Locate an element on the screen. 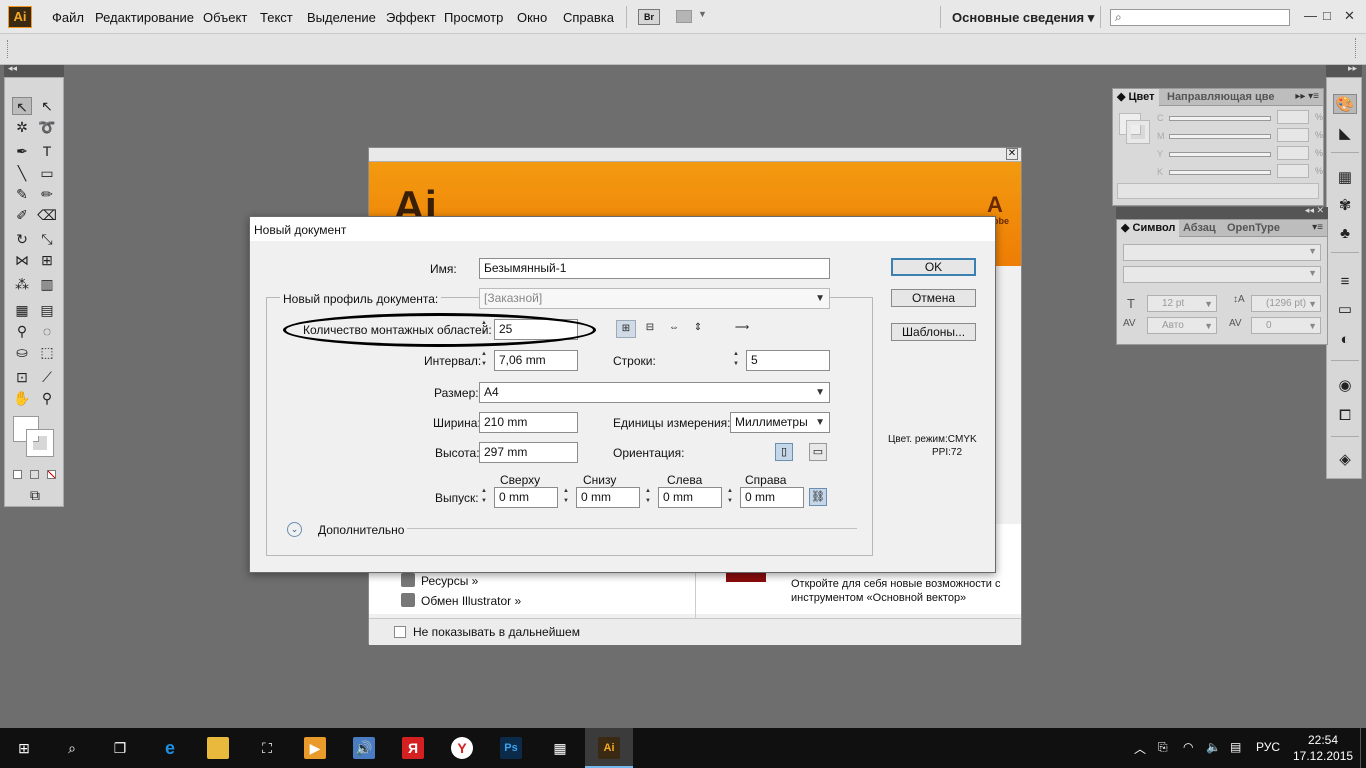 The image size is (1366, 768). menu-select: Выделение is located at coordinates (341, 17).